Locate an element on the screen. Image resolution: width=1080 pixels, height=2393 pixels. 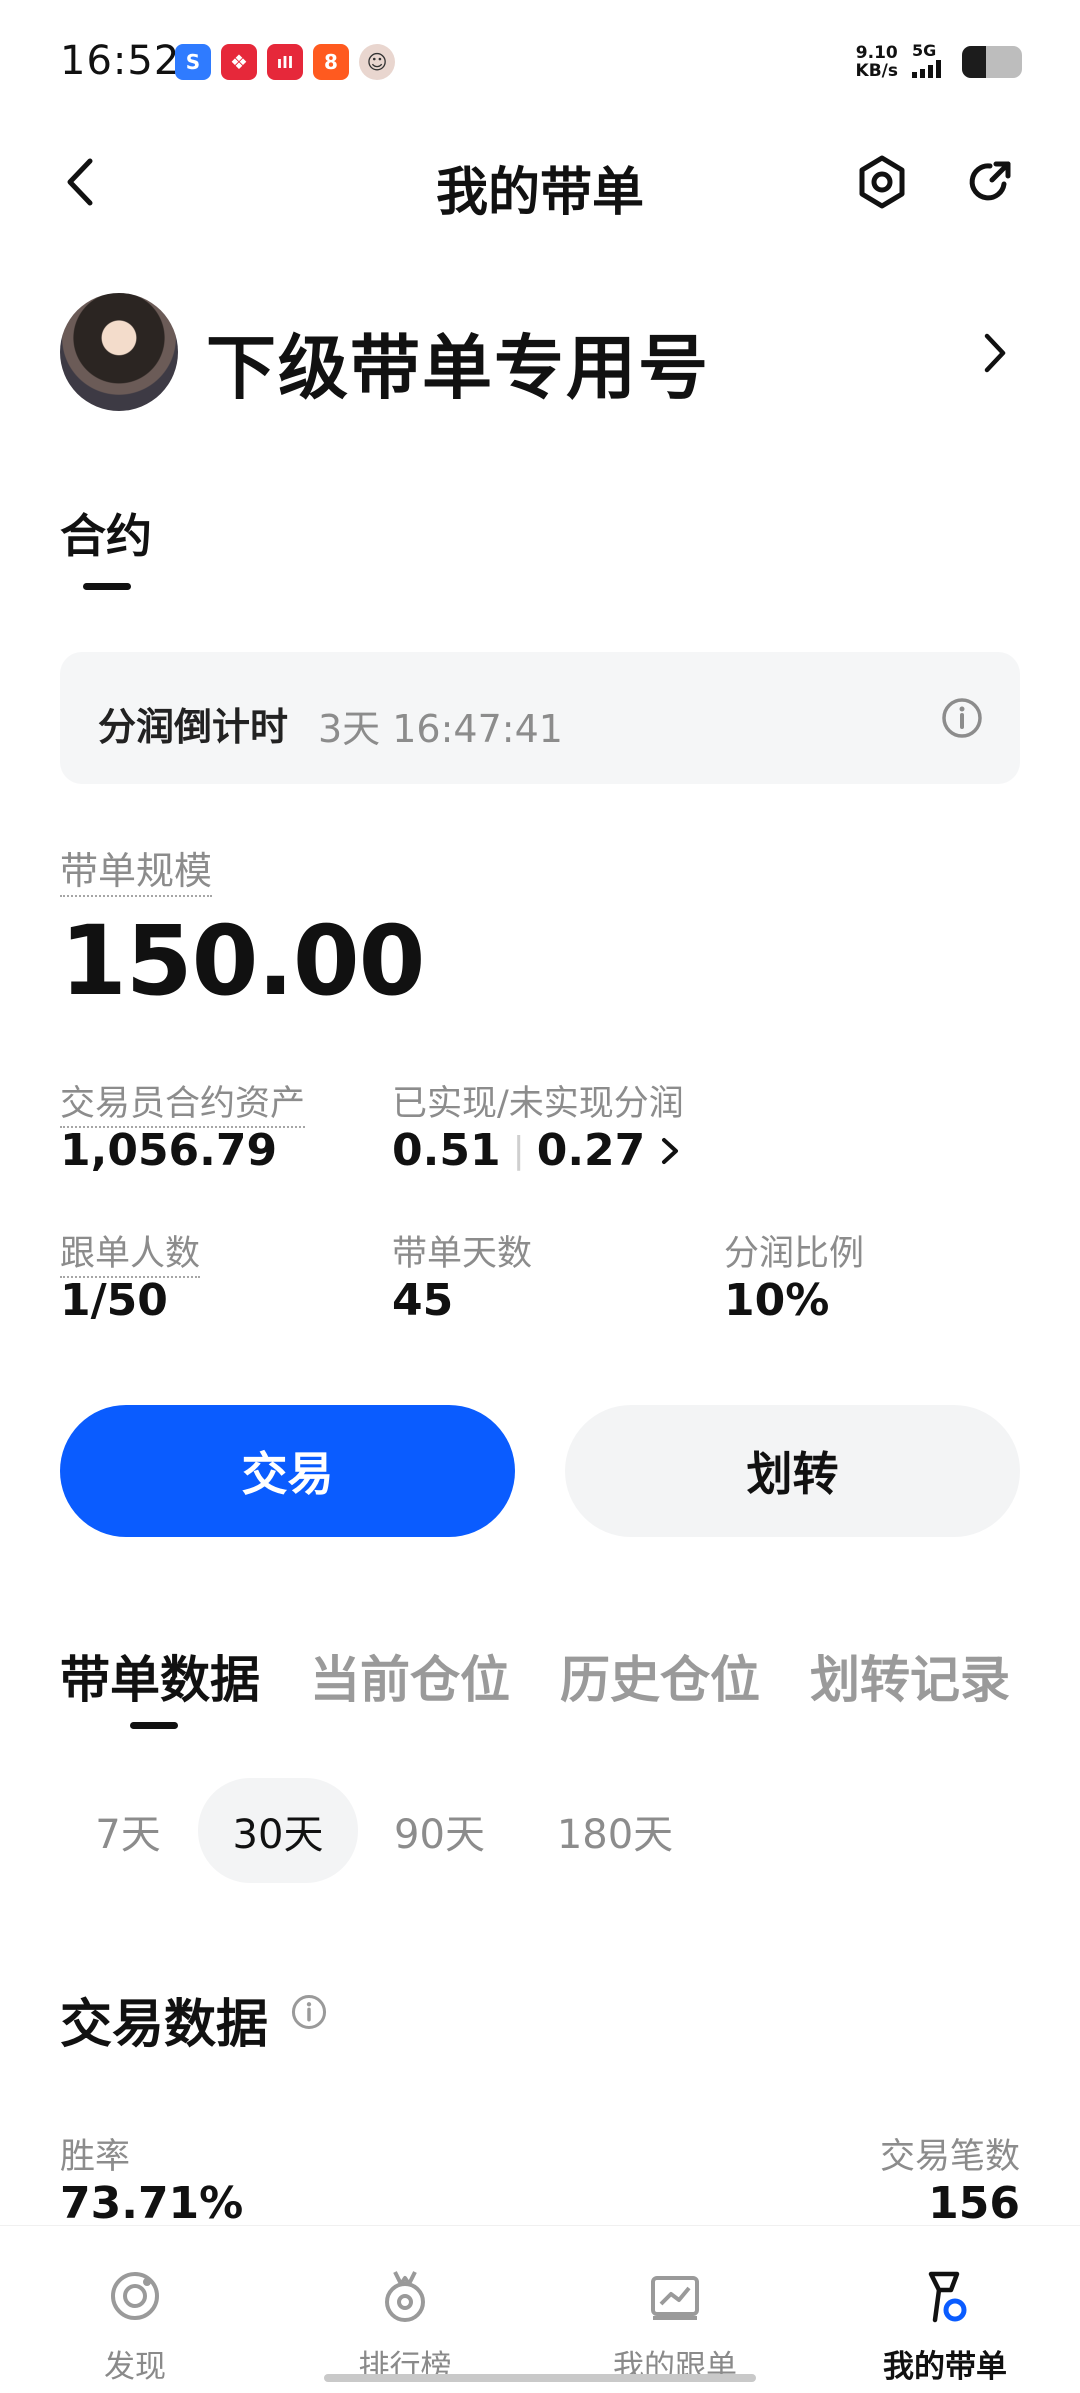
tab-current-positions: 当前仓位 is located at coordinates (410, 1676).